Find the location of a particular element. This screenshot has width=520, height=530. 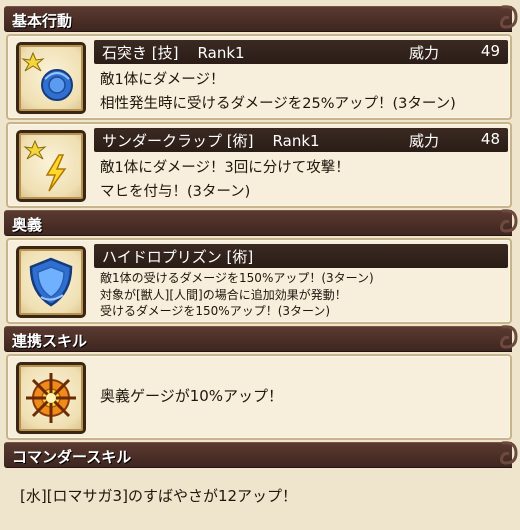

description-line: 相性発生時に受けるダメージを25%アップ！(3ターン) is located at coordinates (278, 104).